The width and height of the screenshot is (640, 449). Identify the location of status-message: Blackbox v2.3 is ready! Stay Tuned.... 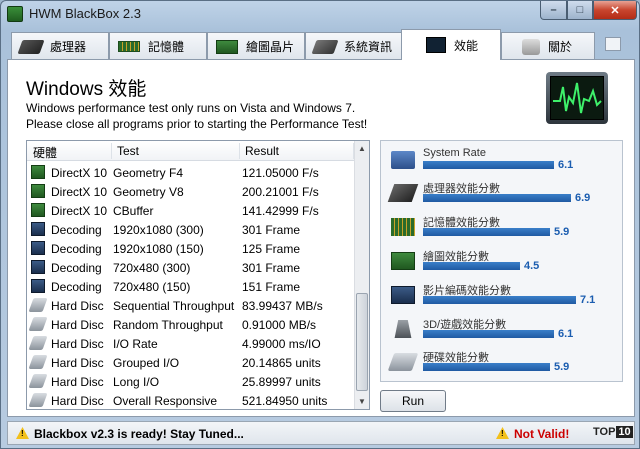
(139, 434).